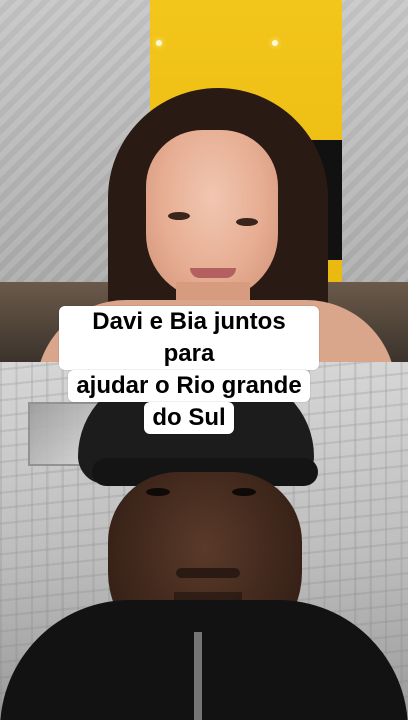  Describe the element at coordinates (213, 273) in the screenshot. I see `woman-mouth` at that location.